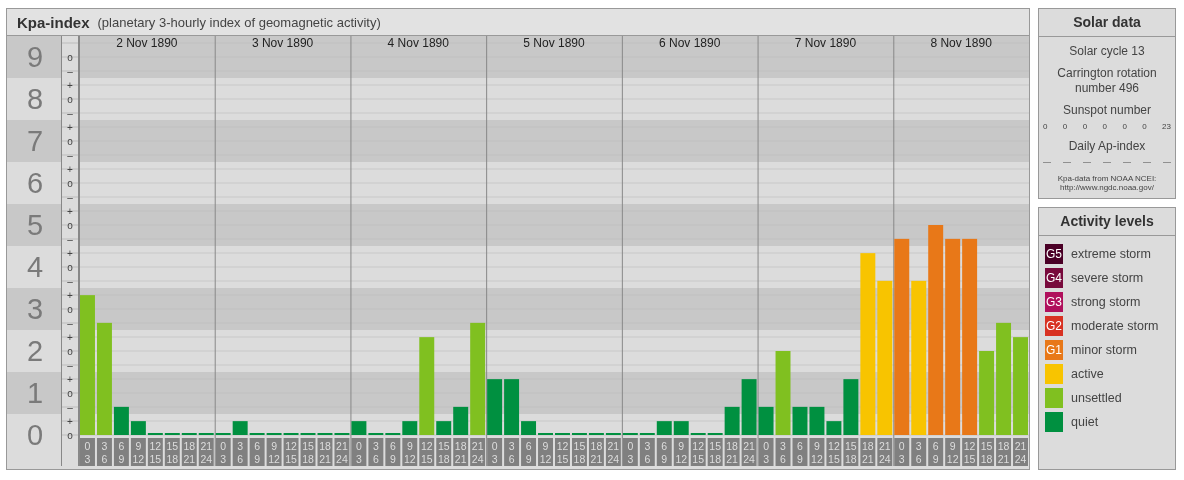  What do you see at coordinates (825, 43) in the screenshot?
I see `day-label: 7 Nov 1890` at bounding box center [825, 43].